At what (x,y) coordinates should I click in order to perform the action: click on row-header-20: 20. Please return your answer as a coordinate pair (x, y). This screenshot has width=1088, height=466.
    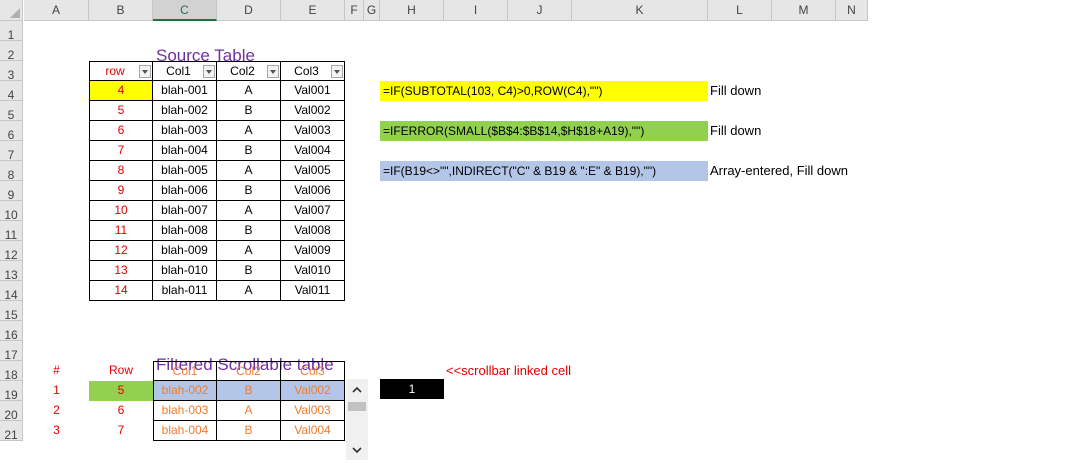
    Looking at the image, I should click on (11, 411).